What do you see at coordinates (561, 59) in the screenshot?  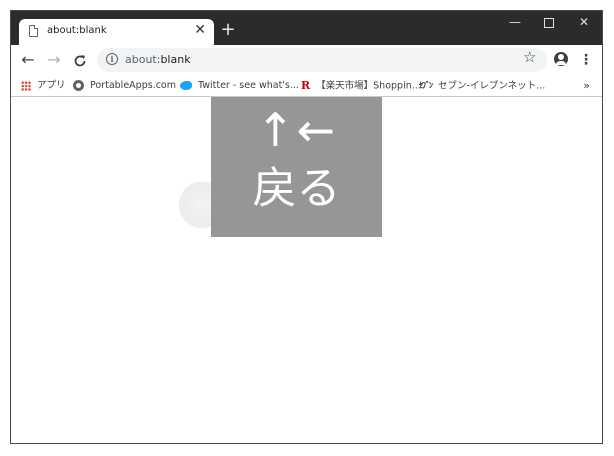 I see `account-icon` at bounding box center [561, 59].